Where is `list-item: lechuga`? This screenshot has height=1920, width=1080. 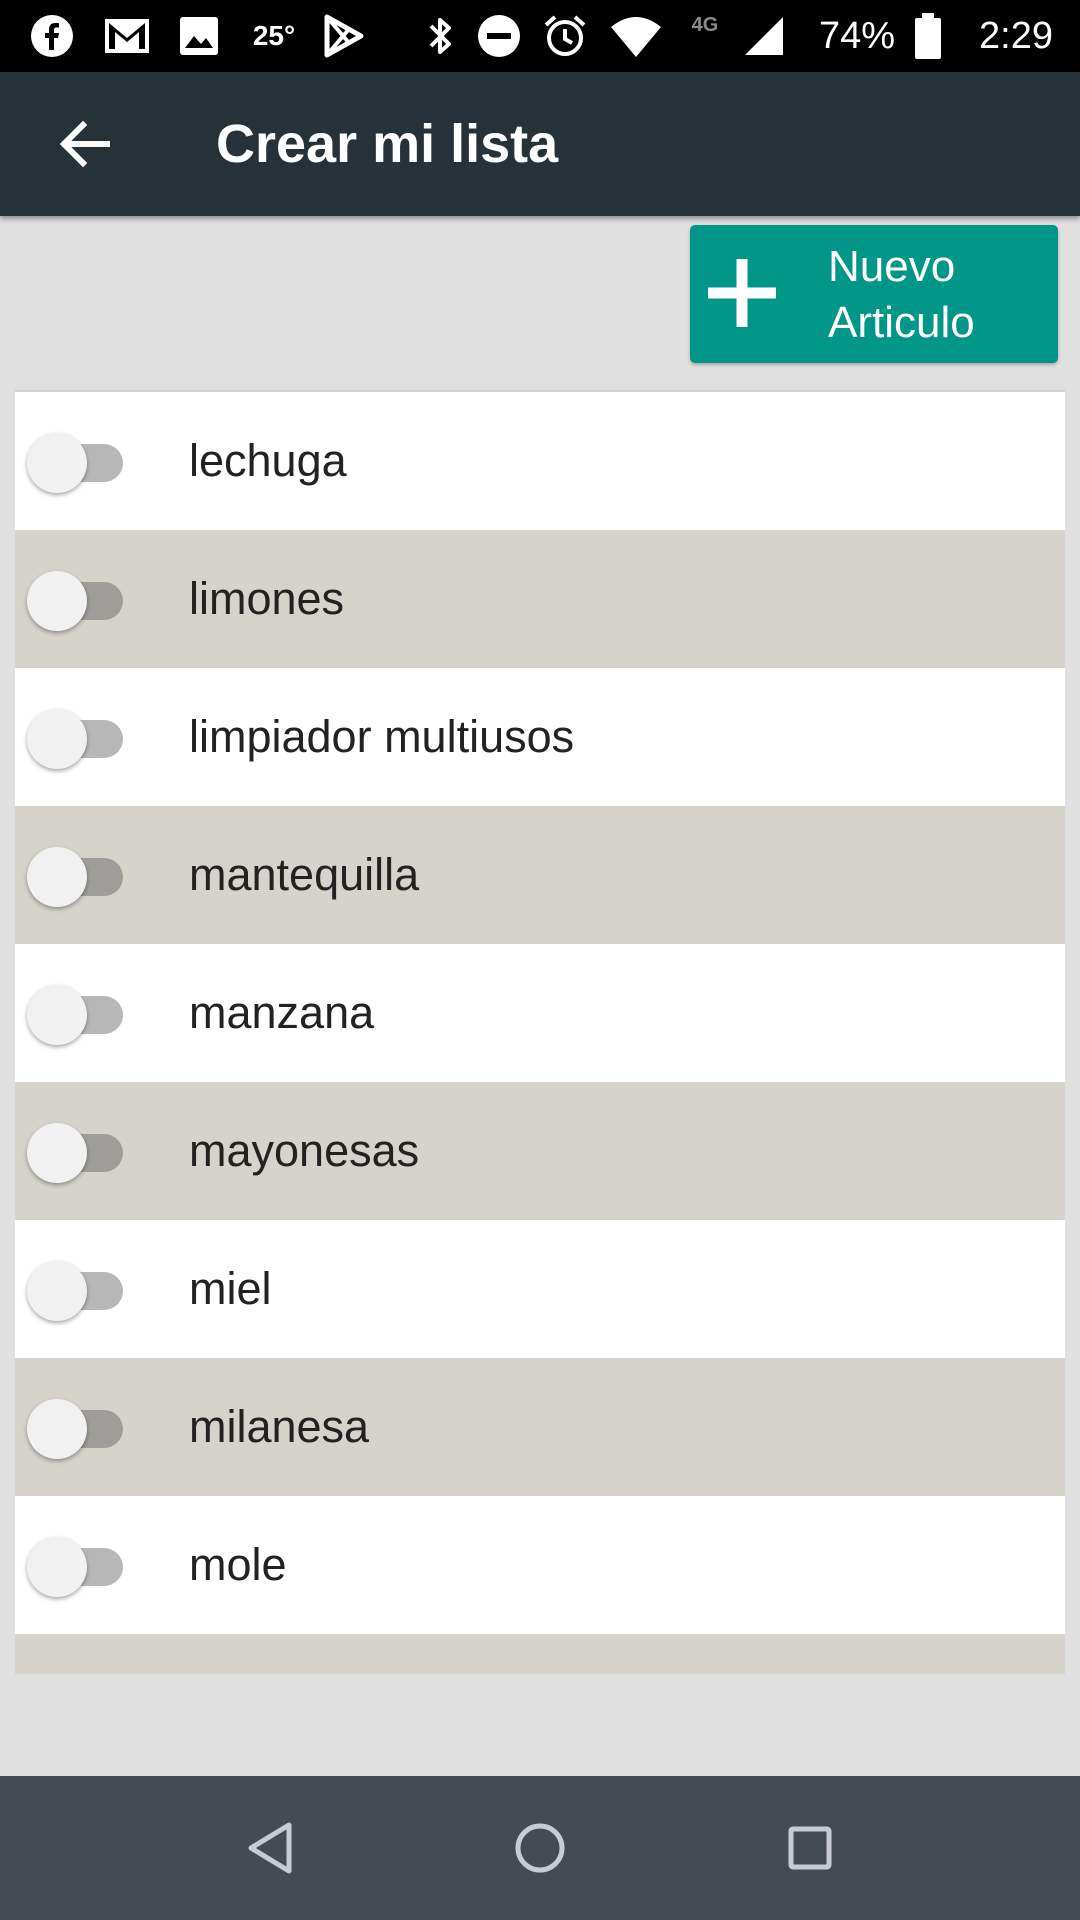 list-item: lechuga is located at coordinates (540, 461).